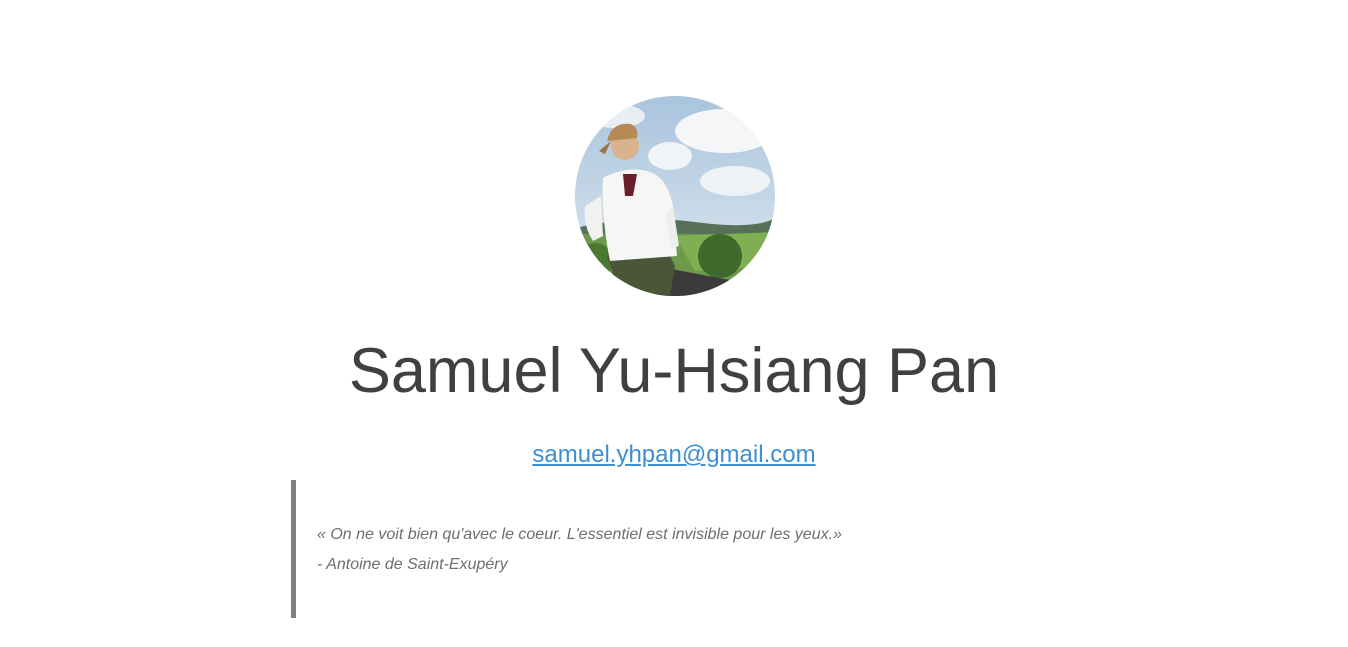 This screenshot has width=1348, height=647. I want to click on avatar-photo, so click(675, 196).